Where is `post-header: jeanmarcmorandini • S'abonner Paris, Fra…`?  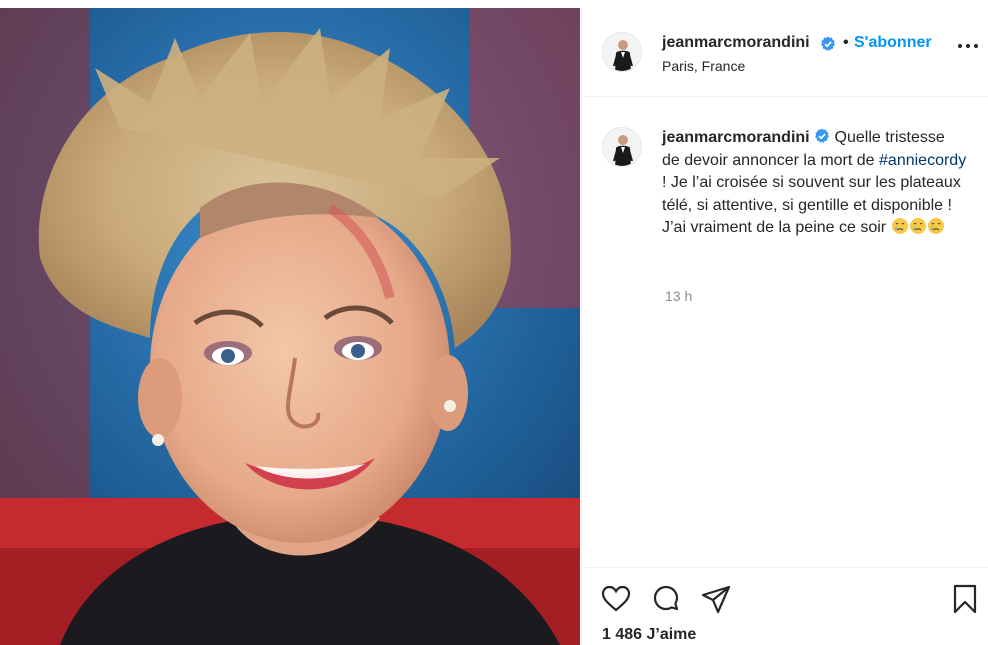
post-header: jeanmarcmorandini • S'abonner Paris, Fra… is located at coordinates (785, 52).